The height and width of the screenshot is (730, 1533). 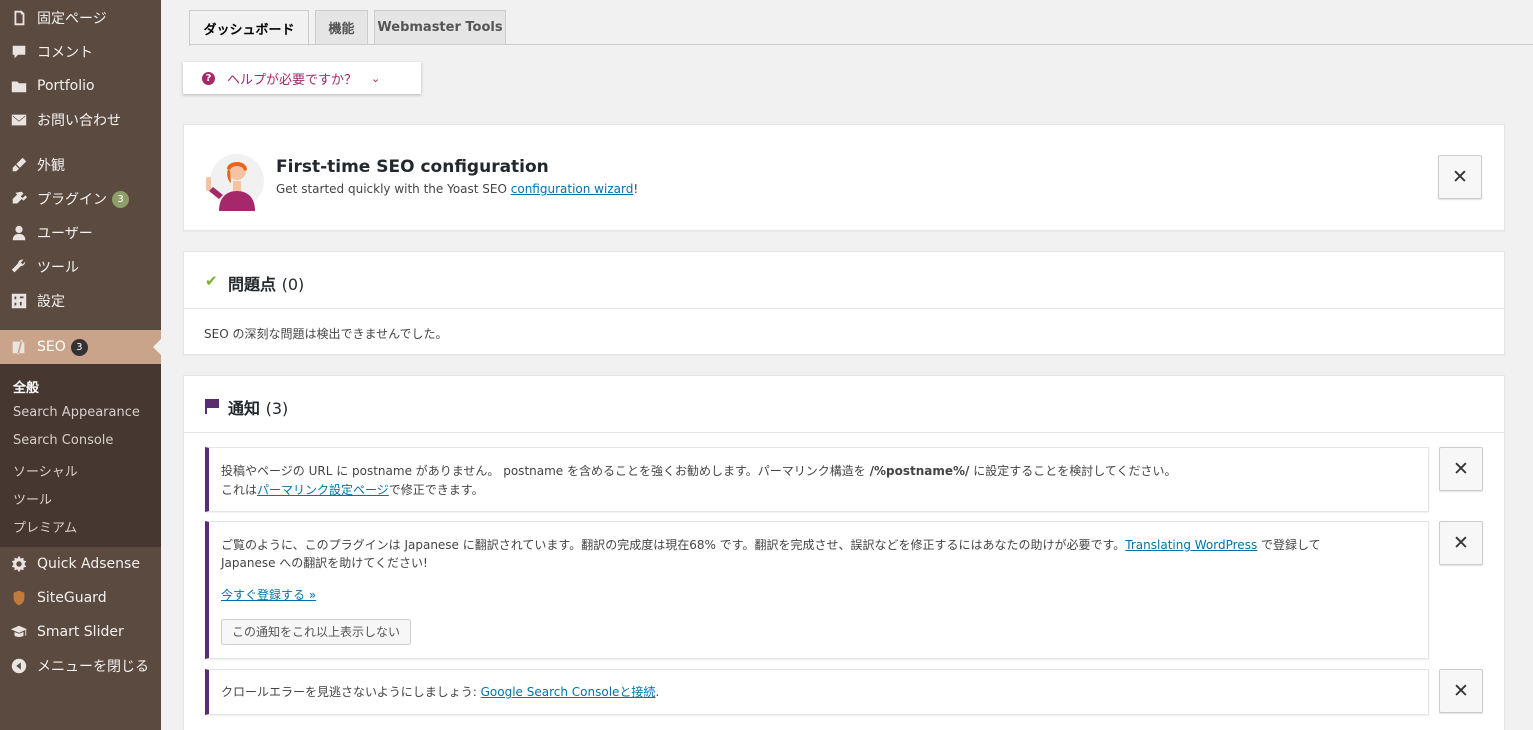 I want to click on sidebar-item-contact: お問い合わせ, so click(x=80, y=120).